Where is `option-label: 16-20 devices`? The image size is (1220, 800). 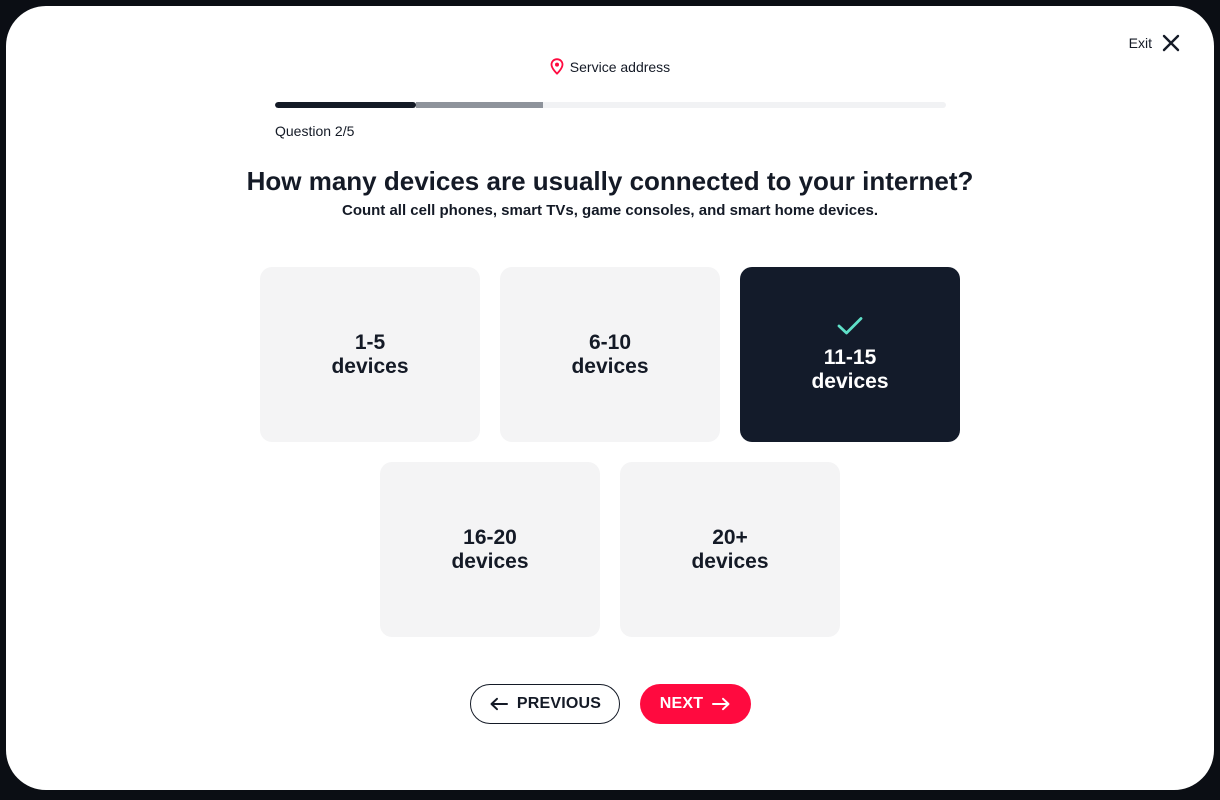 option-label: 16-20 devices is located at coordinates (489, 550).